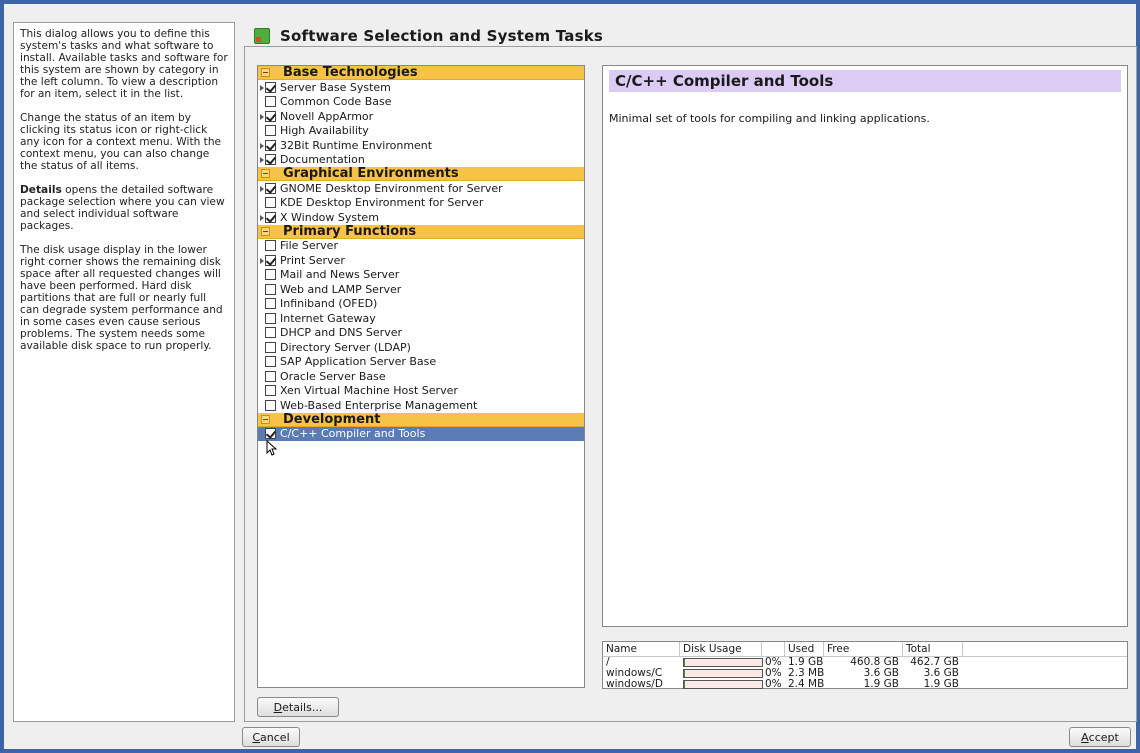 The width and height of the screenshot is (1140, 753). I want to click on pattern-item-label: Common Code Base, so click(336, 102).